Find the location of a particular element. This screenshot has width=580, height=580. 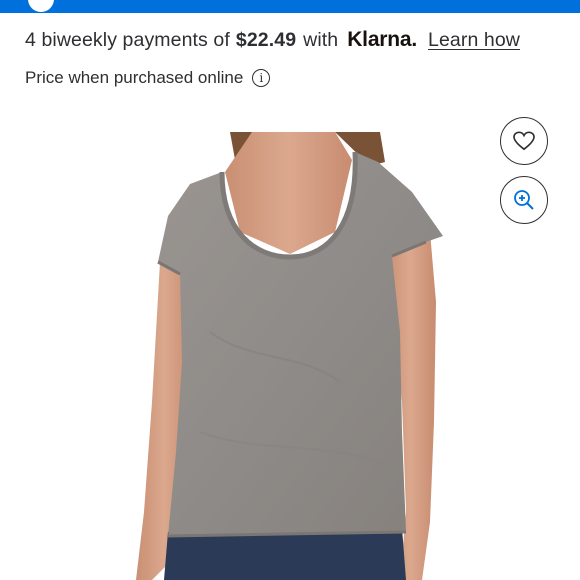

payment-amount: $22.49 is located at coordinates (266, 40).